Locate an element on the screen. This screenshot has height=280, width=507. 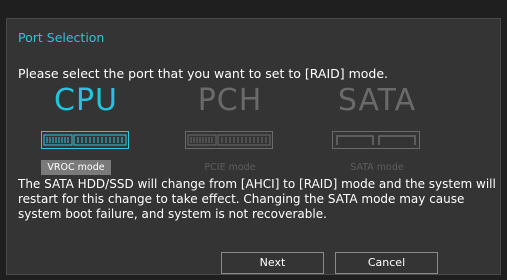
m2-slot-icon is located at coordinates (85, 140).